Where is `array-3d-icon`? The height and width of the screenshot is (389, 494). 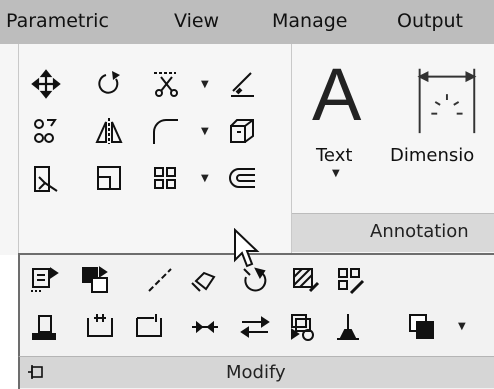
array-3d-icon is located at coordinates (242, 131).